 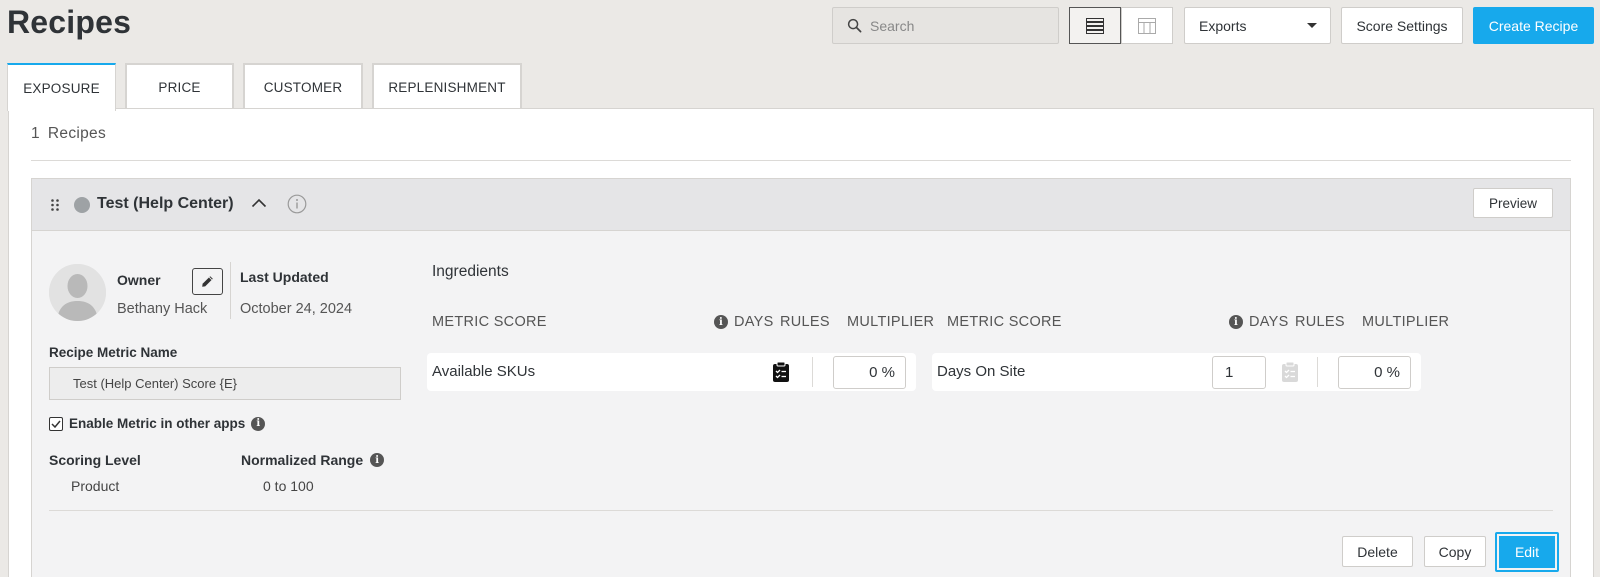 I want to click on search-box, so click(x=945, y=25).